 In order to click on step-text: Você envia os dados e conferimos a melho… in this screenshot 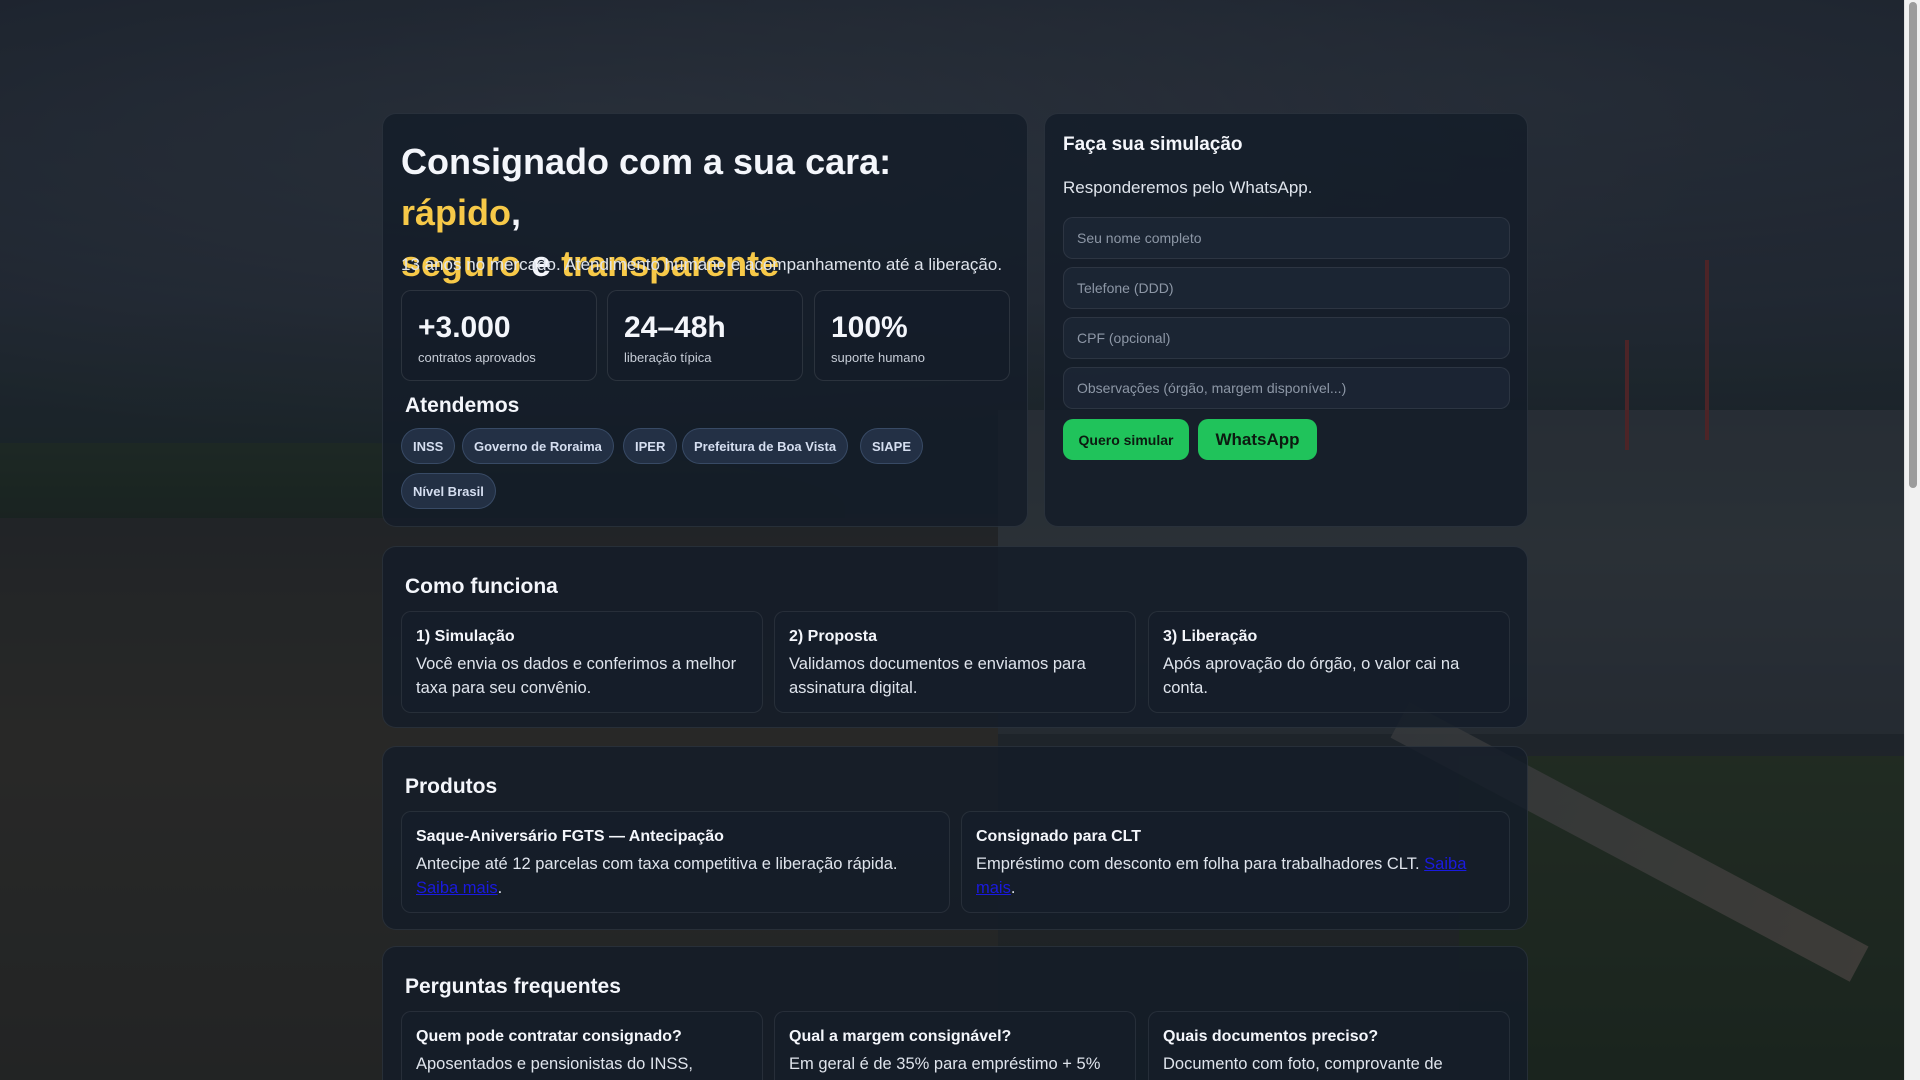, I will do `click(576, 676)`.